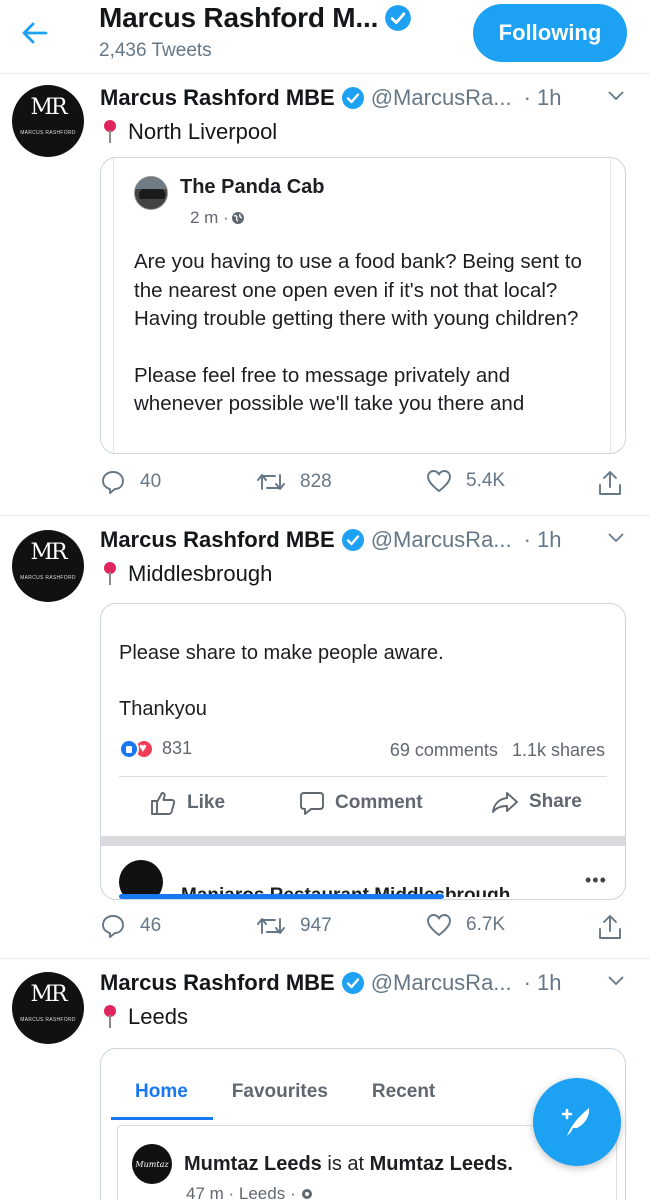  I want to click on fb-post-headline: Mumtaz Leeds is at Mumtaz Leeds., so click(348, 1164).